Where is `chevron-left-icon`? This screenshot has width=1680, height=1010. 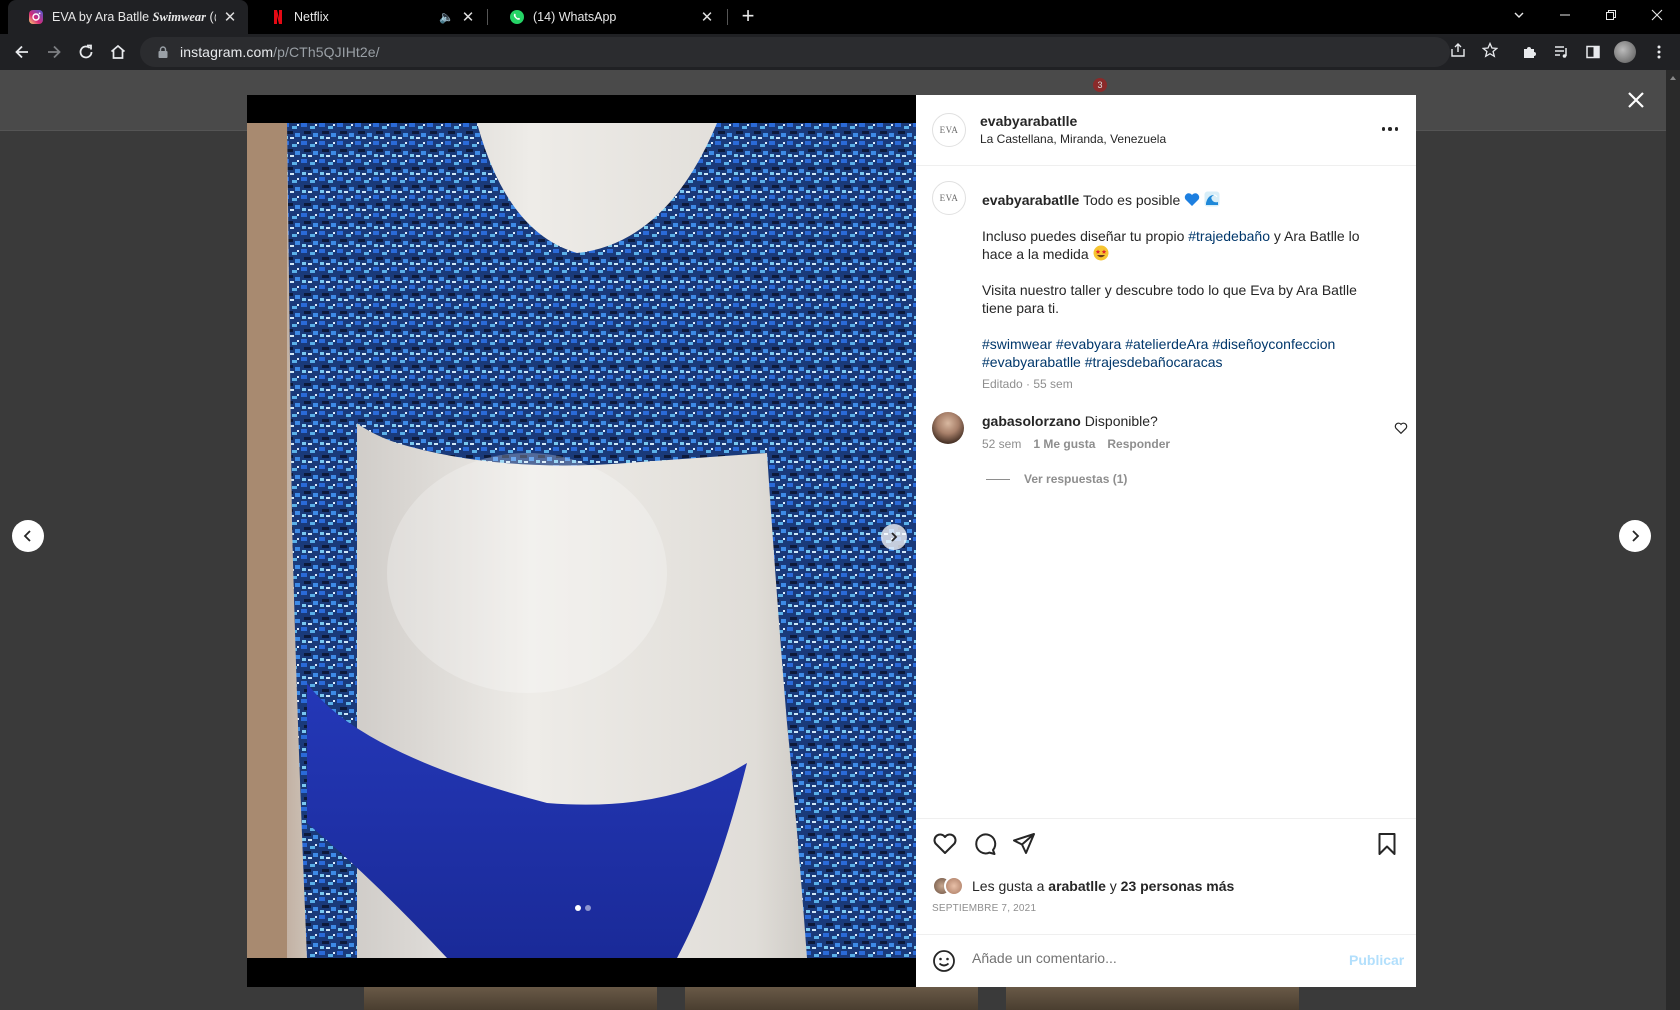 chevron-left-icon is located at coordinates (27, 536).